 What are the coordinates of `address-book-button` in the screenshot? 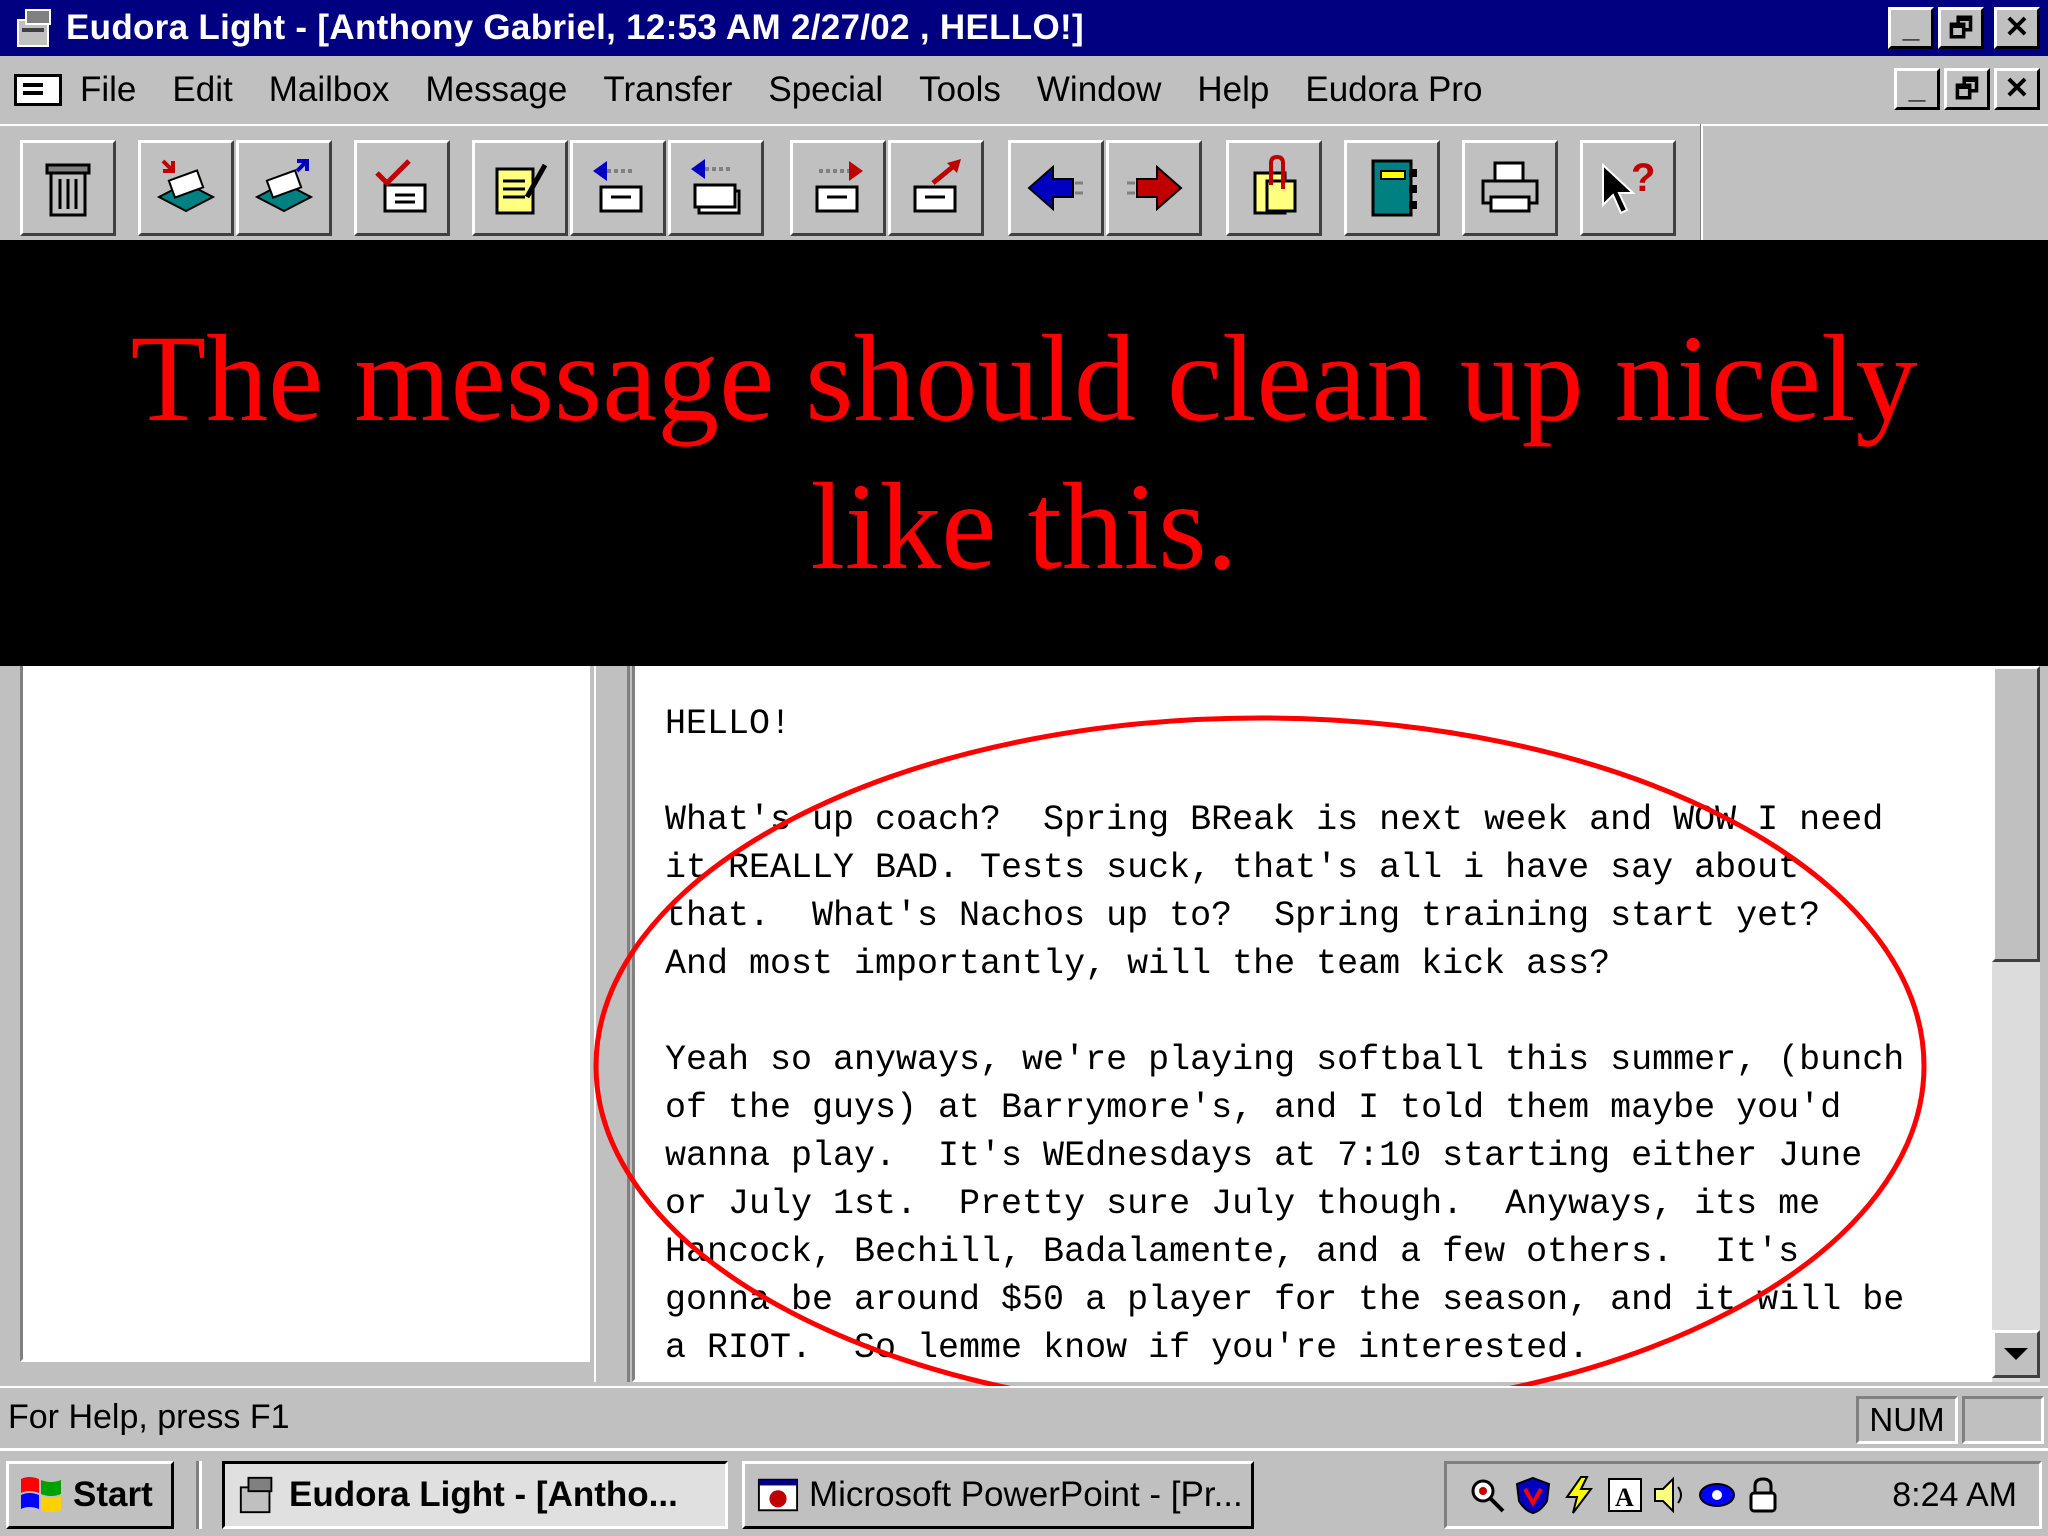 It's located at (1392, 188).